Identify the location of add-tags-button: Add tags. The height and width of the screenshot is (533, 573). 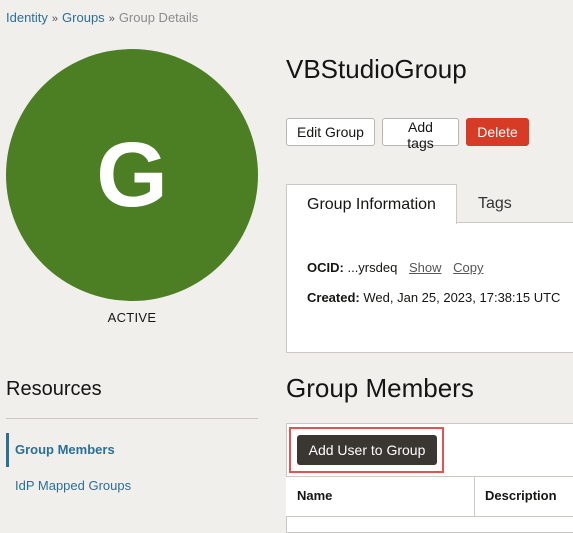
(420, 134).